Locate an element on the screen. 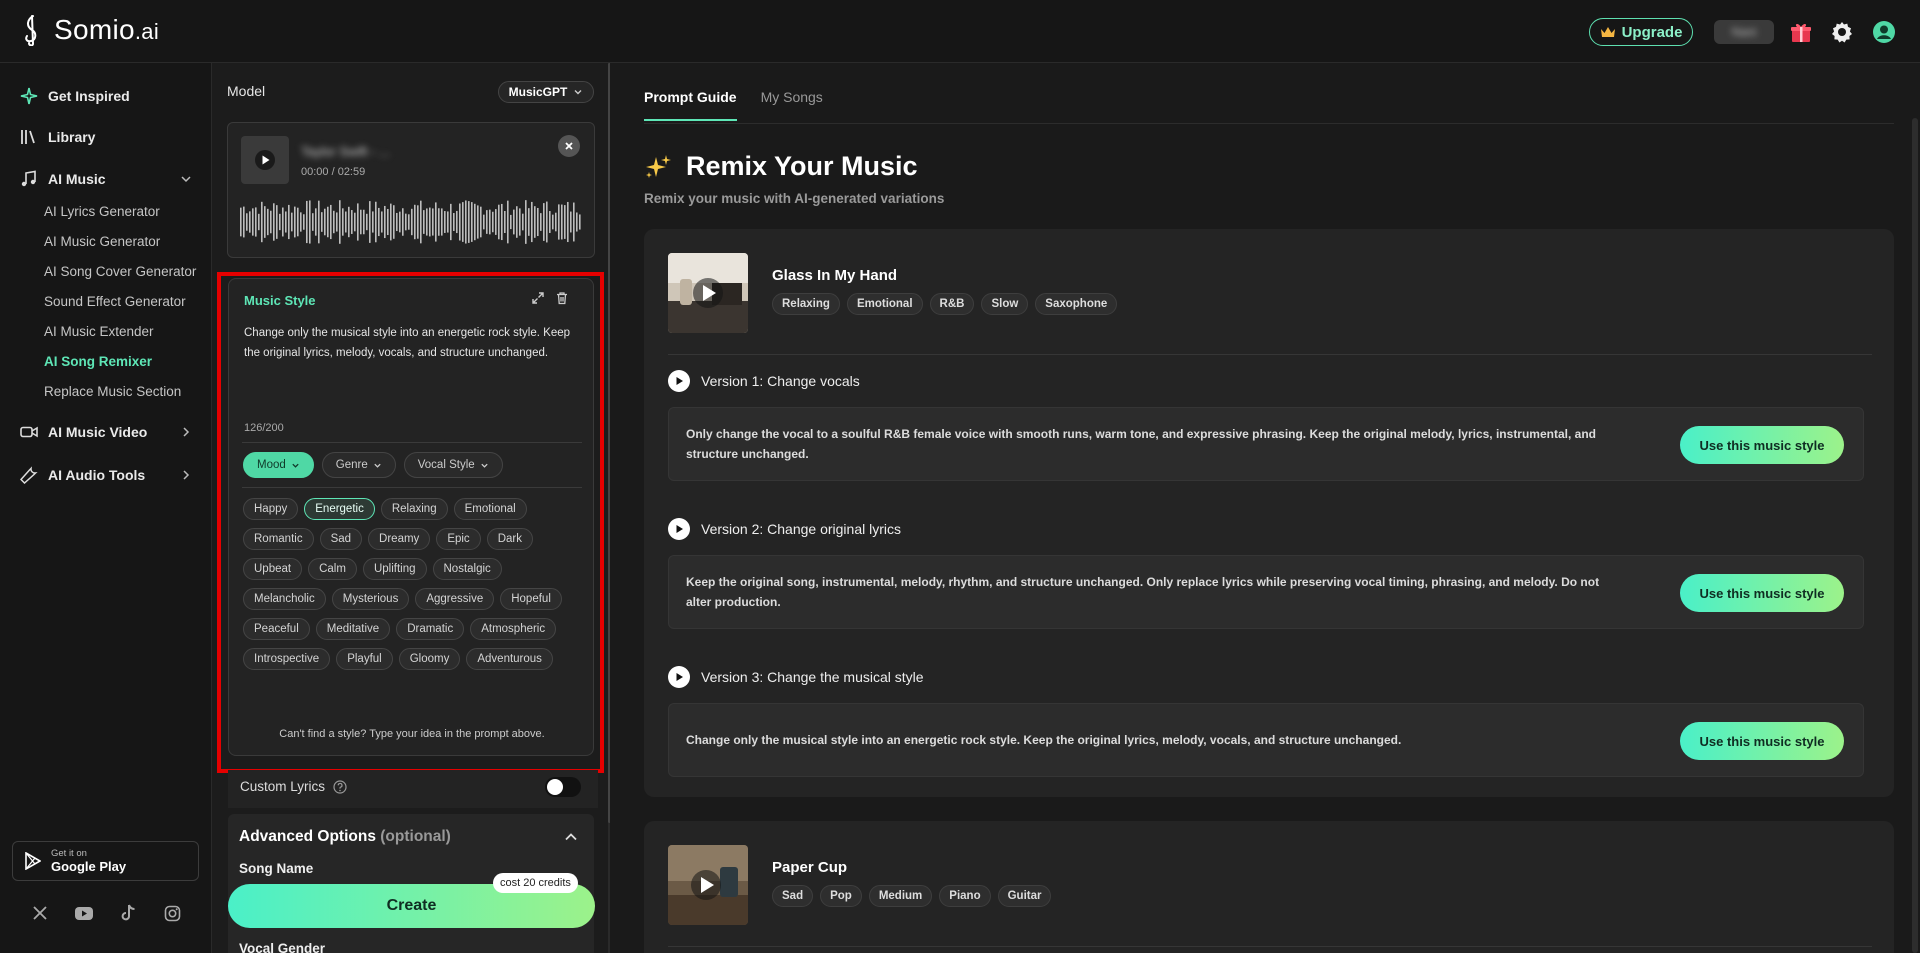 The width and height of the screenshot is (1920, 953). sub-ai-music-extender: AI Music Extender is located at coordinates (99, 331).